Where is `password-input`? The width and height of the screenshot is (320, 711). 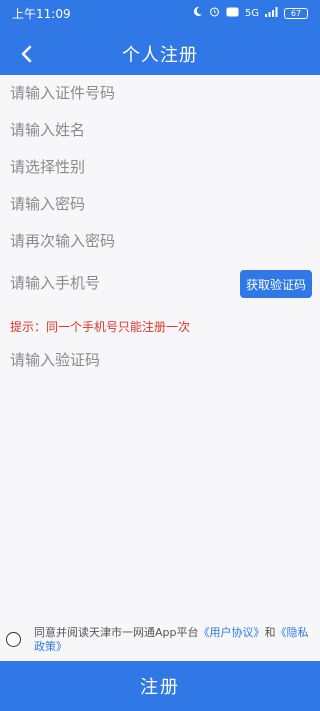
password-input is located at coordinates (120, 204).